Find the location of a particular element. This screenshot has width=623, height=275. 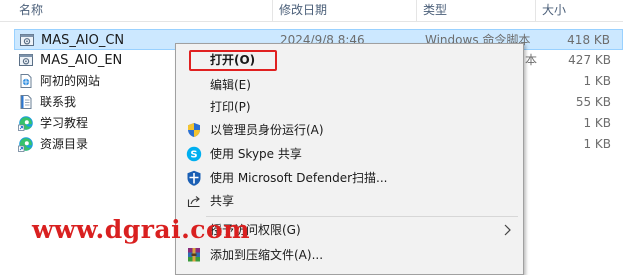

chevron-right-icon is located at coordinates (507, 230).